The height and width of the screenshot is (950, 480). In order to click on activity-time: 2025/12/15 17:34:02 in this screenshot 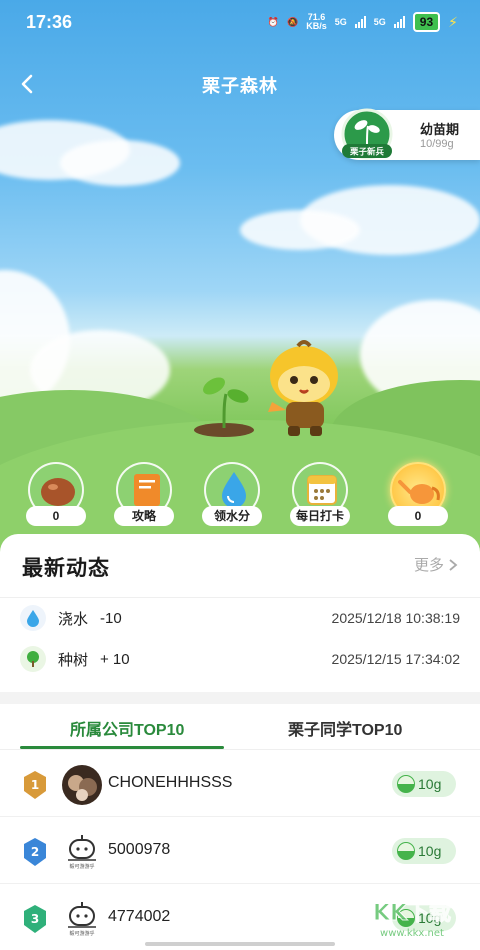, I will do `click(395, 659)`.